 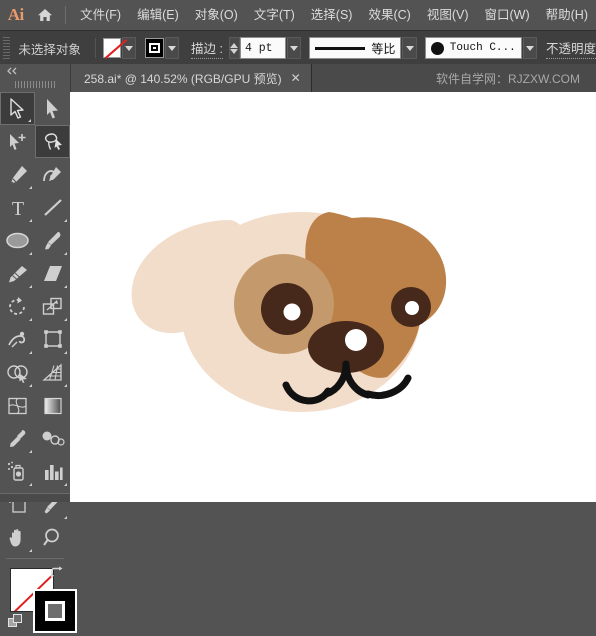 I want to click on tools-panel-collapse, so click(x=35, y=71).